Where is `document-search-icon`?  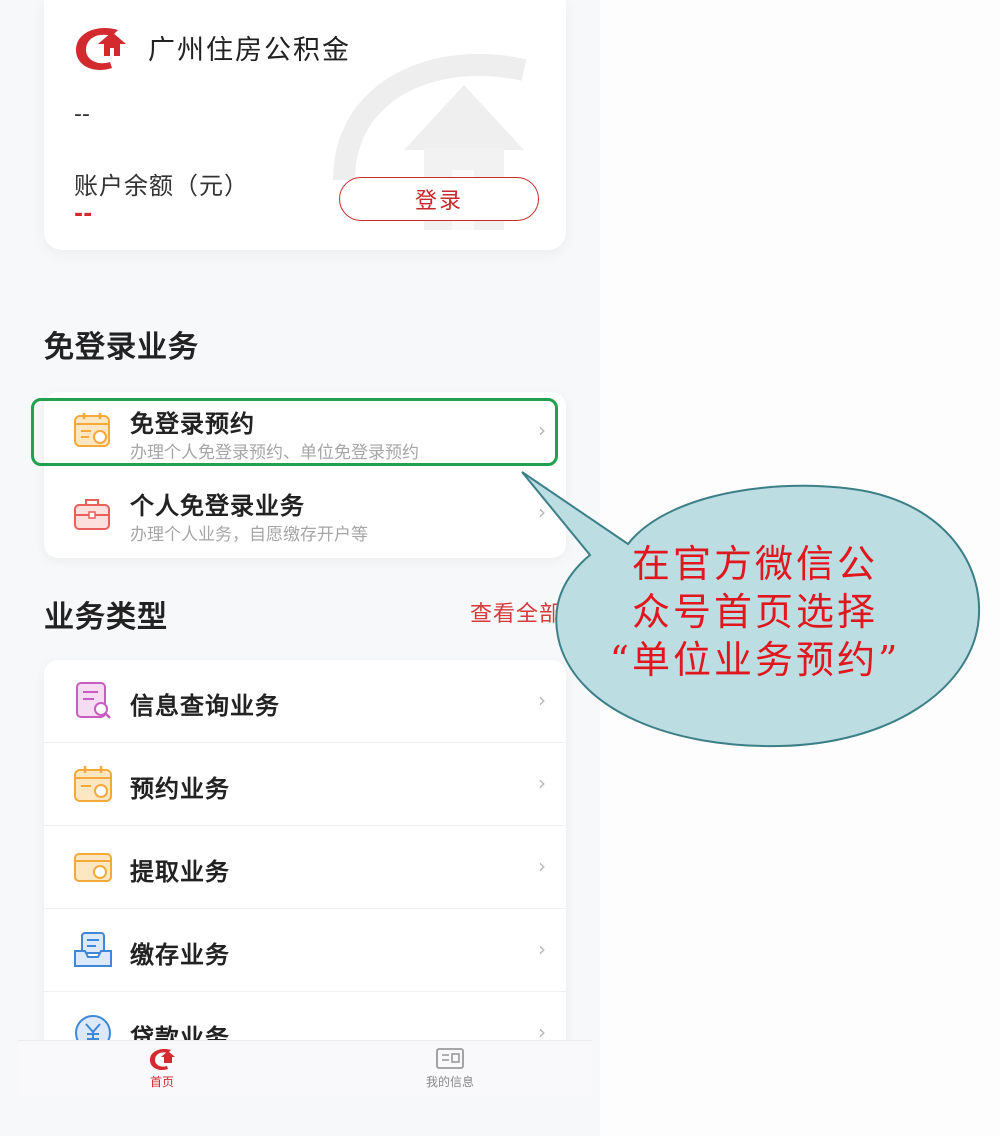
document-search-icon is located at coordinates (93, 700).